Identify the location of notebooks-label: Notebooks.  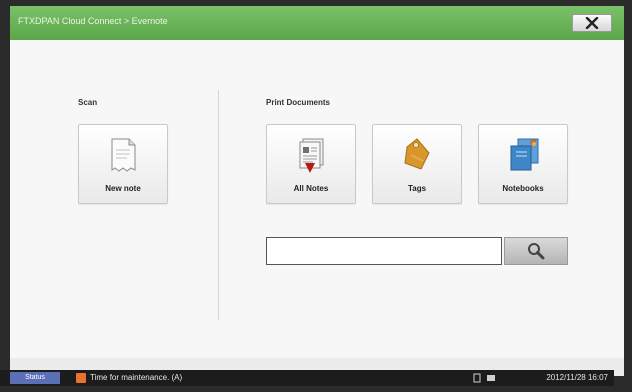
(523, 188).